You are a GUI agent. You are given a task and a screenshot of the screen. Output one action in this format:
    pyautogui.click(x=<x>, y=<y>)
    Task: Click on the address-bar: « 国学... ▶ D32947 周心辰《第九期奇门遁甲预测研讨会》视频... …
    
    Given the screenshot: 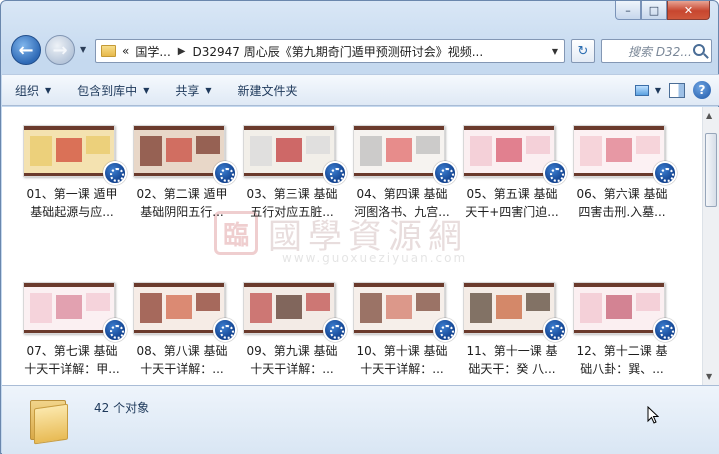 What is the action you would take?
    pyautogui.click(x=330, y=51)
    